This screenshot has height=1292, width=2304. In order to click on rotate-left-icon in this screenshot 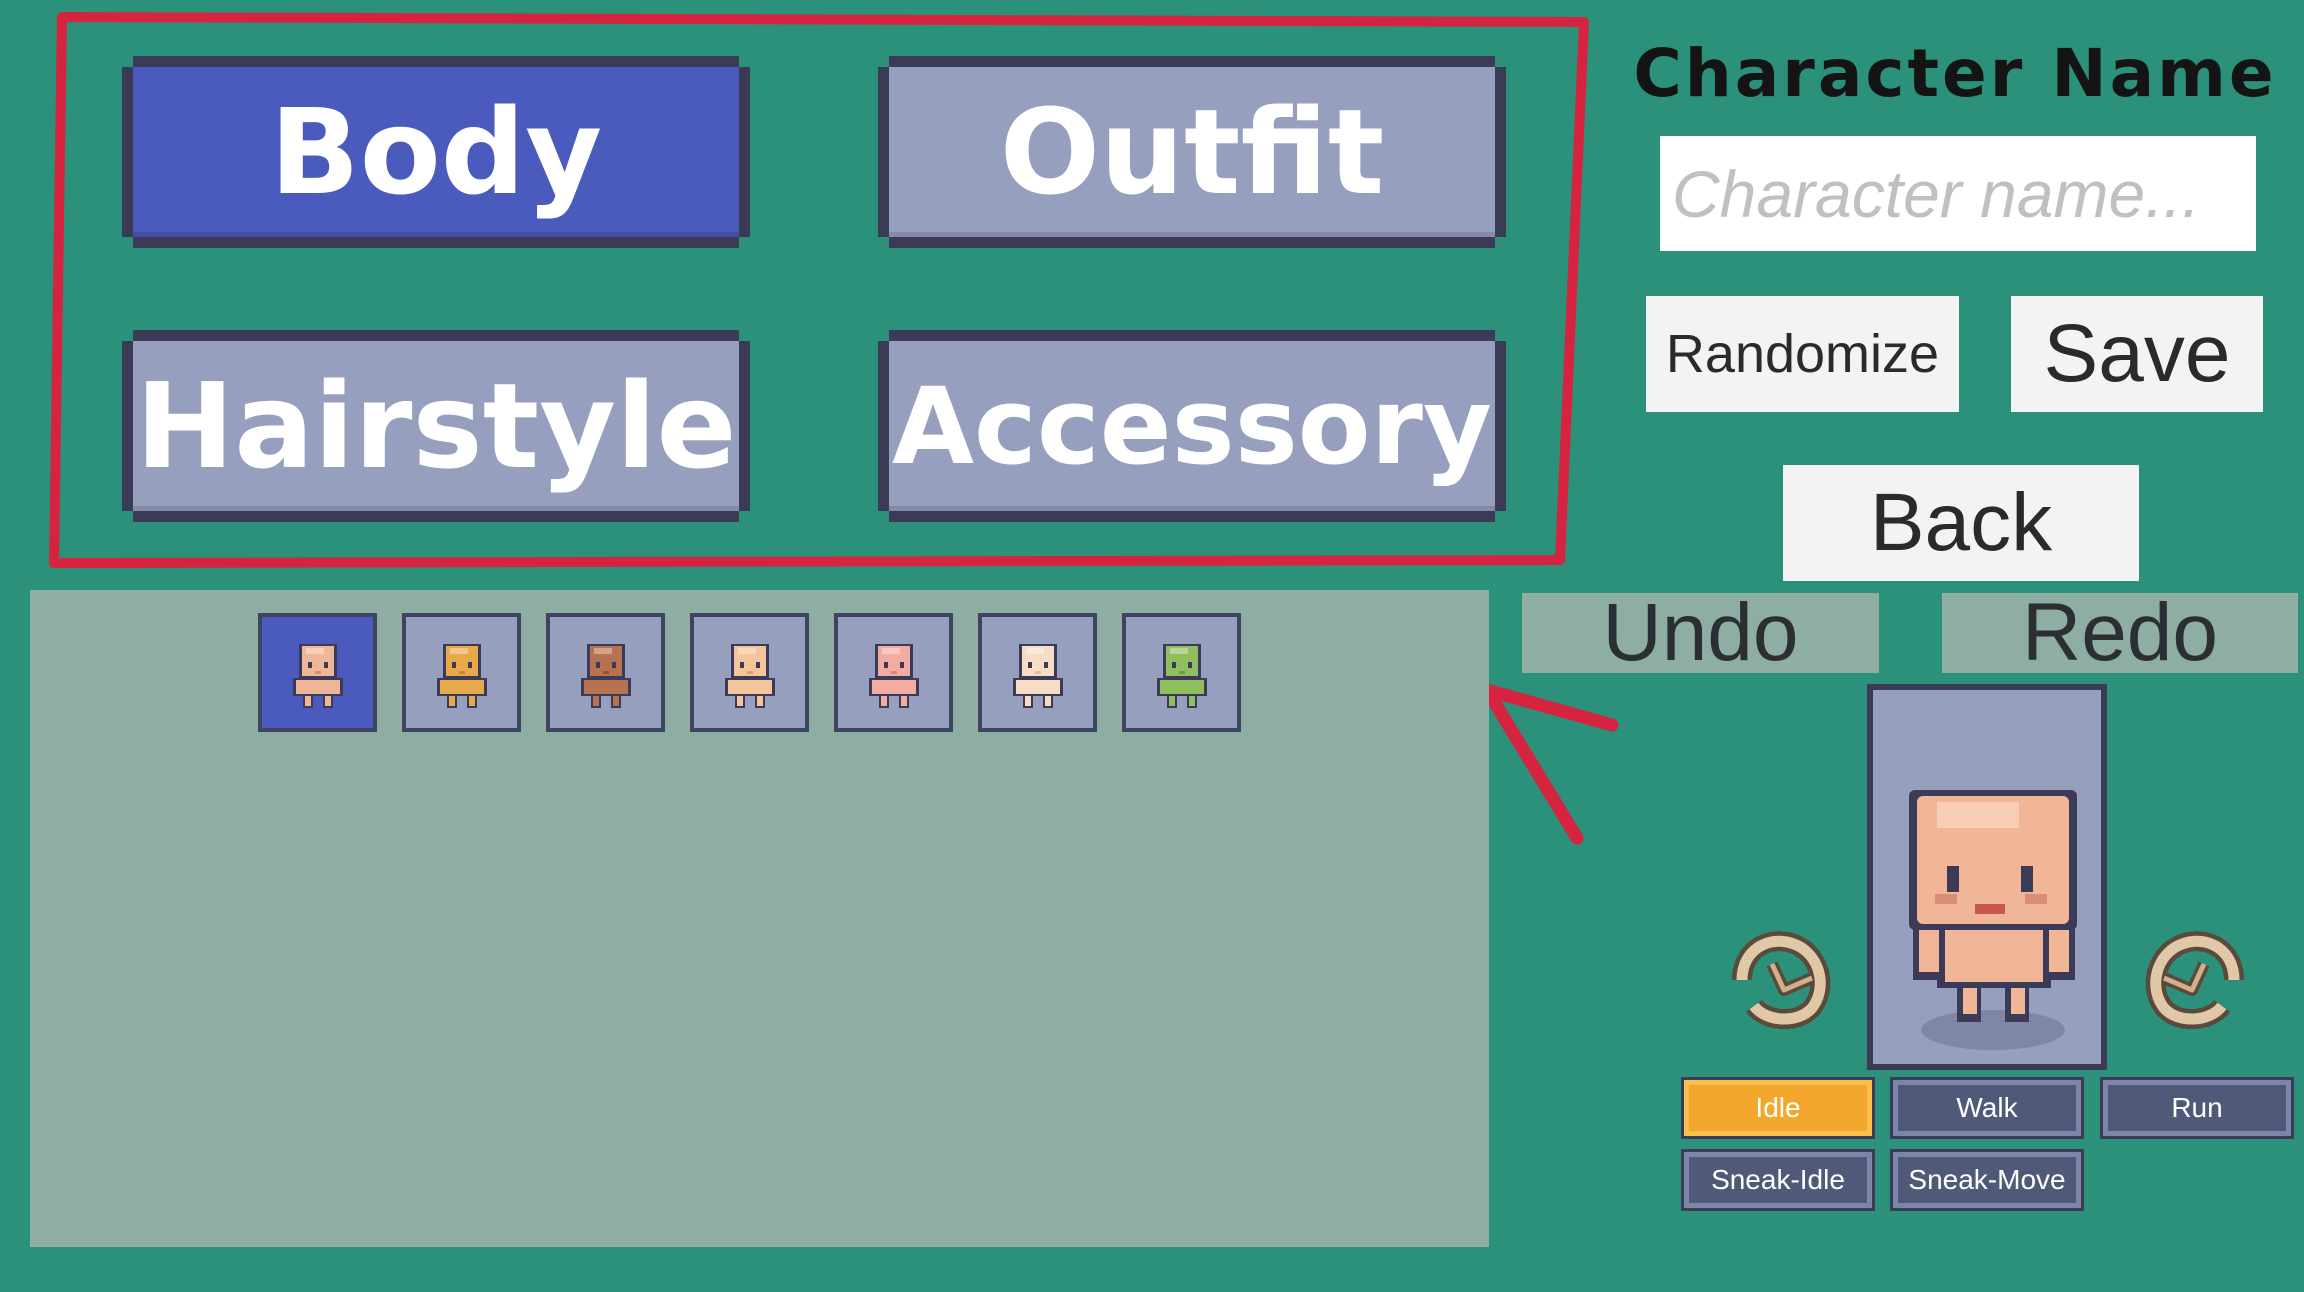, I will do `click(1782, 975)`.